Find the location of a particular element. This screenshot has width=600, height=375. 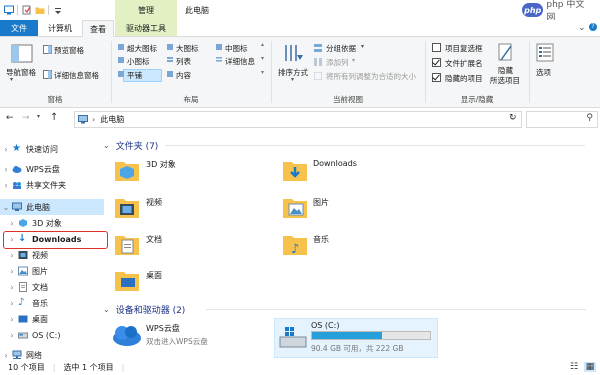

documents-icon is located at coordinates (23, 287).